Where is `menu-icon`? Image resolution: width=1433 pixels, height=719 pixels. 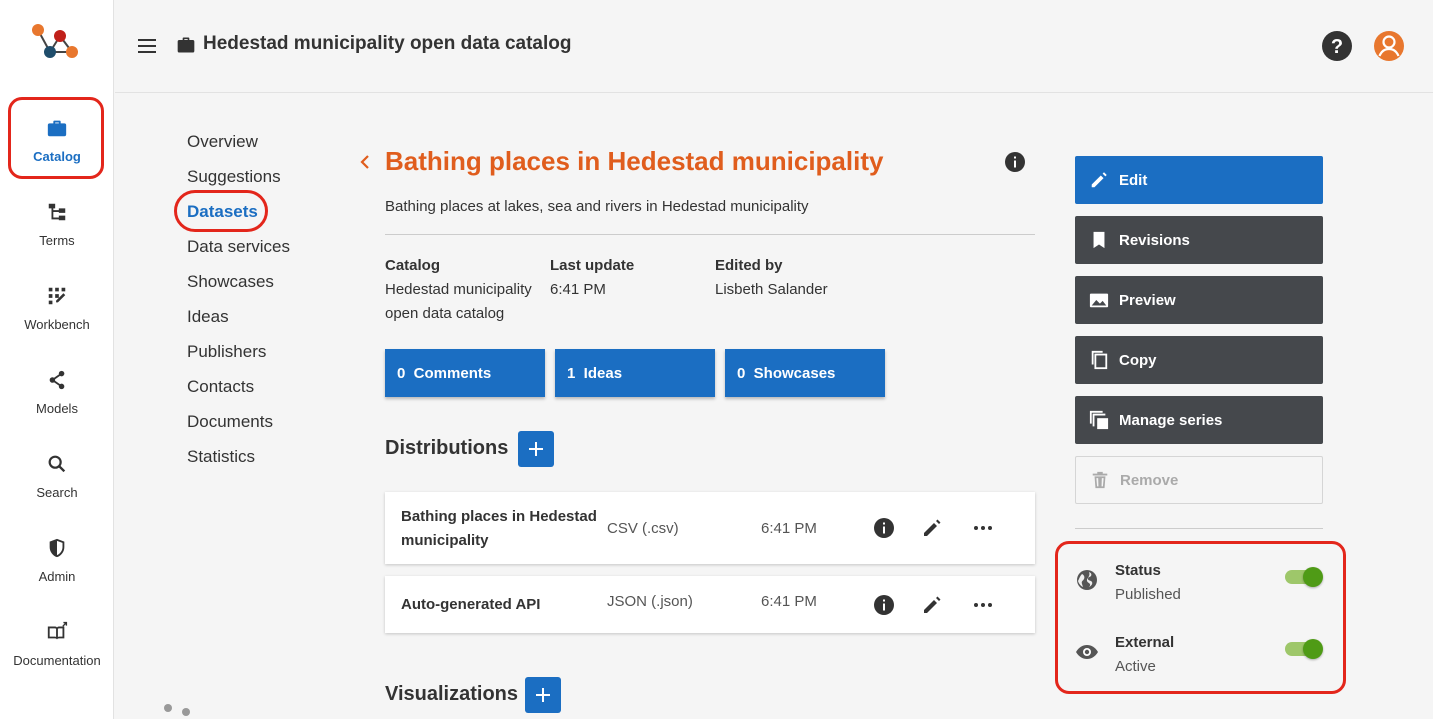 menu-icon is located at coordinates (147, 46).